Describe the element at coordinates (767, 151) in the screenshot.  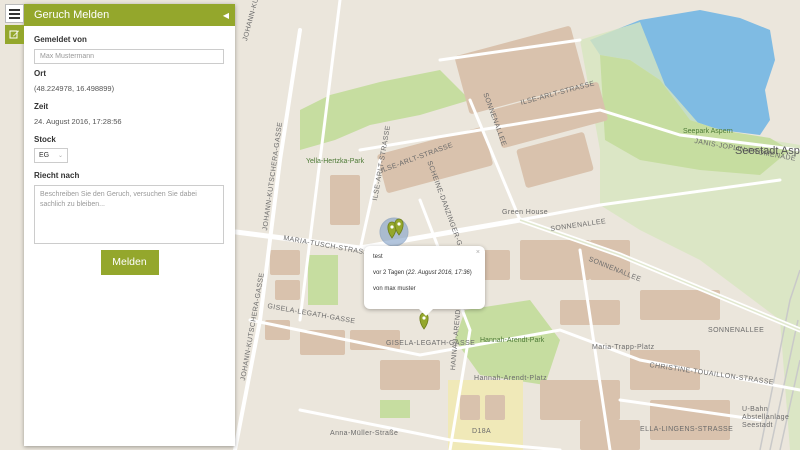
I see `district-label-seestadt-aspern: Seestadt Aspern` at that location.